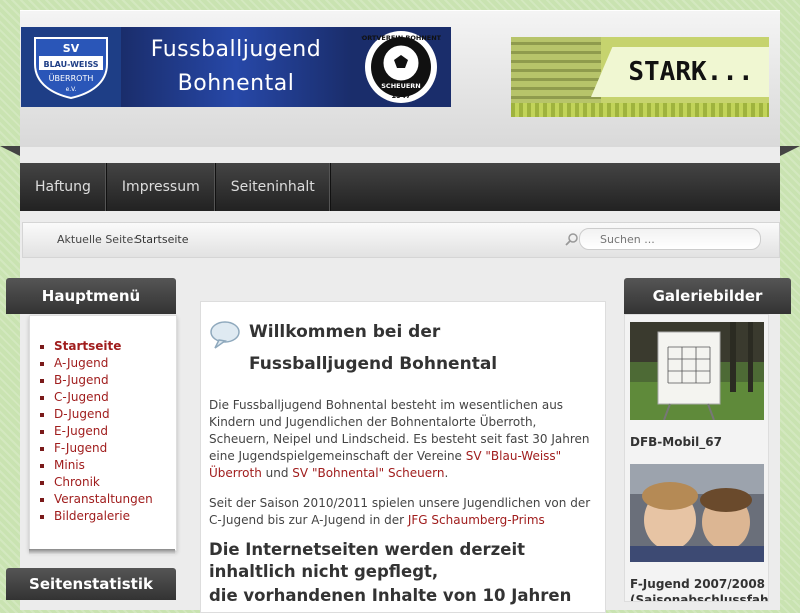 Image resolution: width=800 pixels, height=613 pixels. What do you see at coordinates (401, 67) in the screenshot?
I see `crest-bohnental-logo: SPORTVEREIN BOHNENTAL SCHEUERN 1947` at bounding box center [401, 67].